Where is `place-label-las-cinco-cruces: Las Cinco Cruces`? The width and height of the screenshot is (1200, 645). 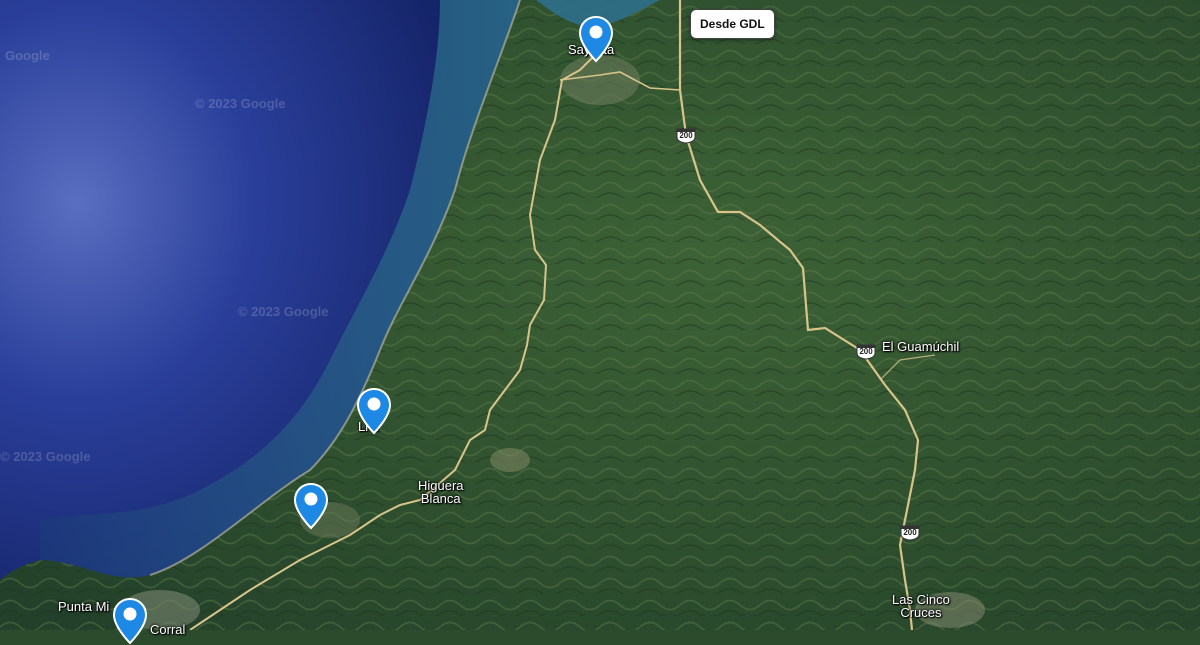
place-label-las-cinco-cruces: Las Cinco Cruces is located at coordinates (921, 606).